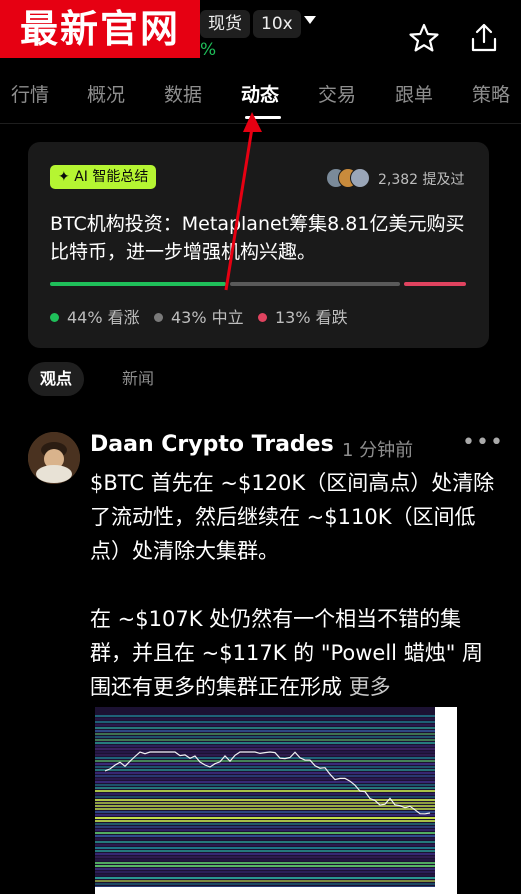 Image resolution: width=521 pixels, height=894 pixels. Describe the element at coordinates (483, 442) in the screenshot. I see `more-options-icon: •••` at that location.